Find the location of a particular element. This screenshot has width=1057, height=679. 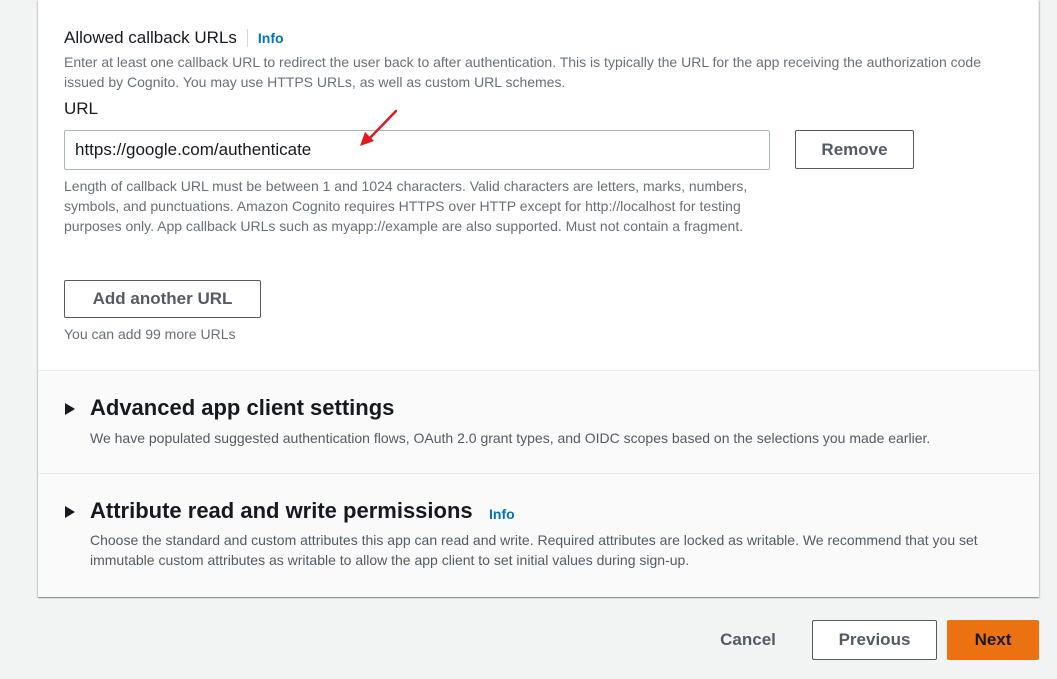

previous-button: Previous is located at coordinates (874, 640).